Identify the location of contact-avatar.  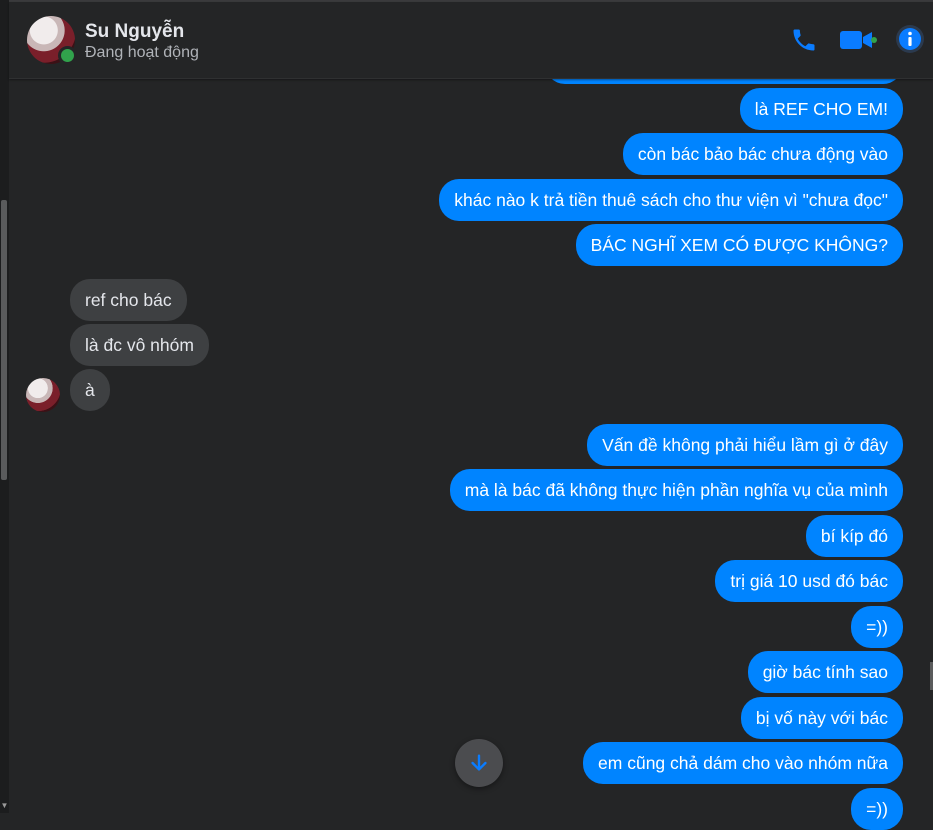
(52, 40).